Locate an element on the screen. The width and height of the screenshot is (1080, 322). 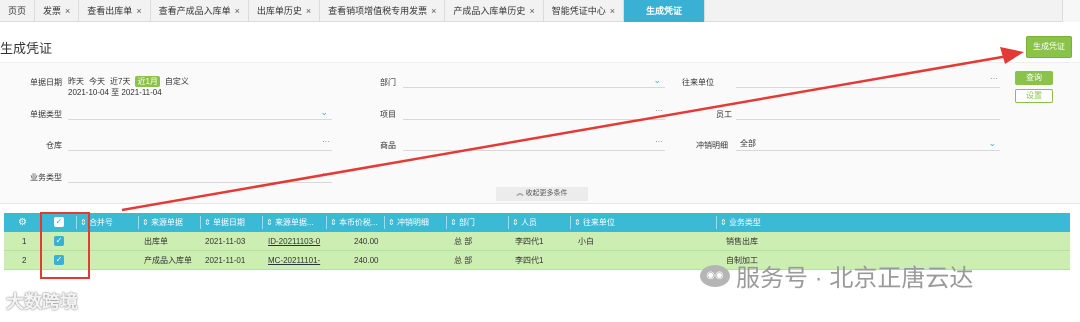
watermark-text: 大数跨境 is located at coordinates (42, 302).